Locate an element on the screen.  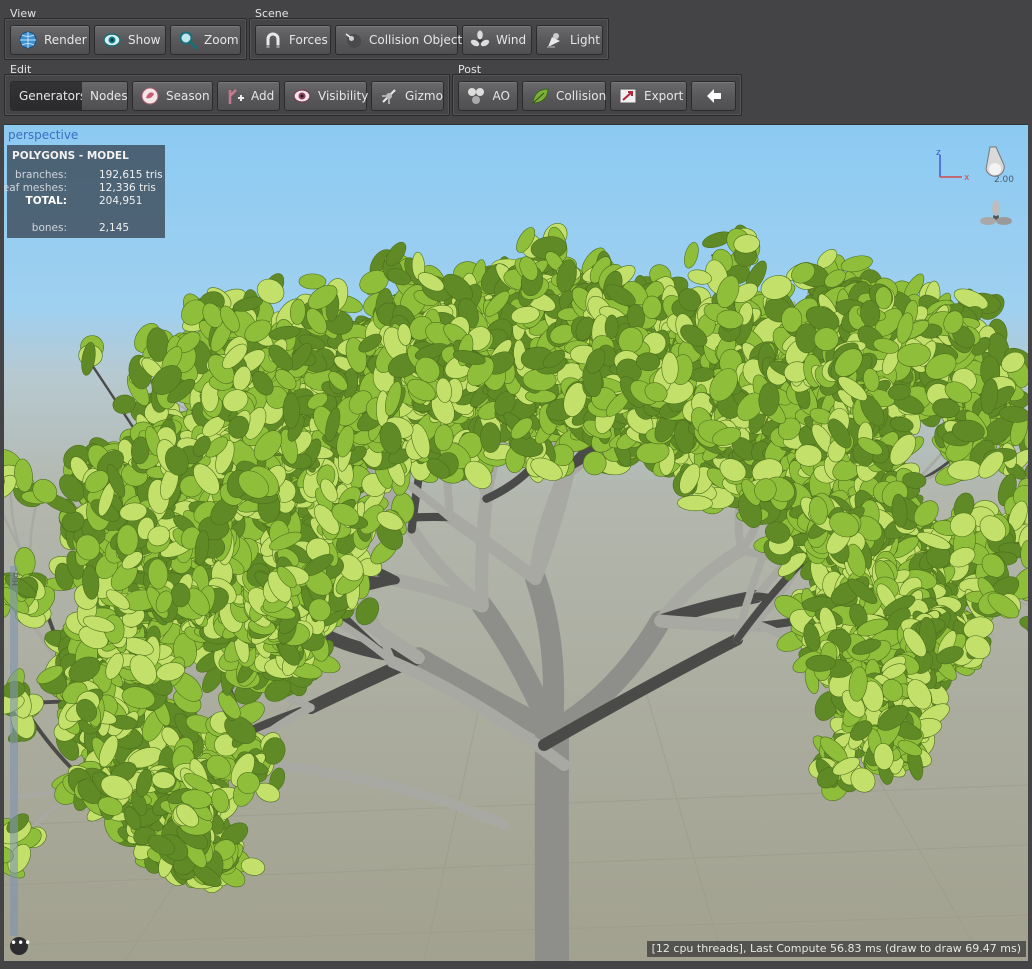
render-button: Render is located at coordinates (50, 40).